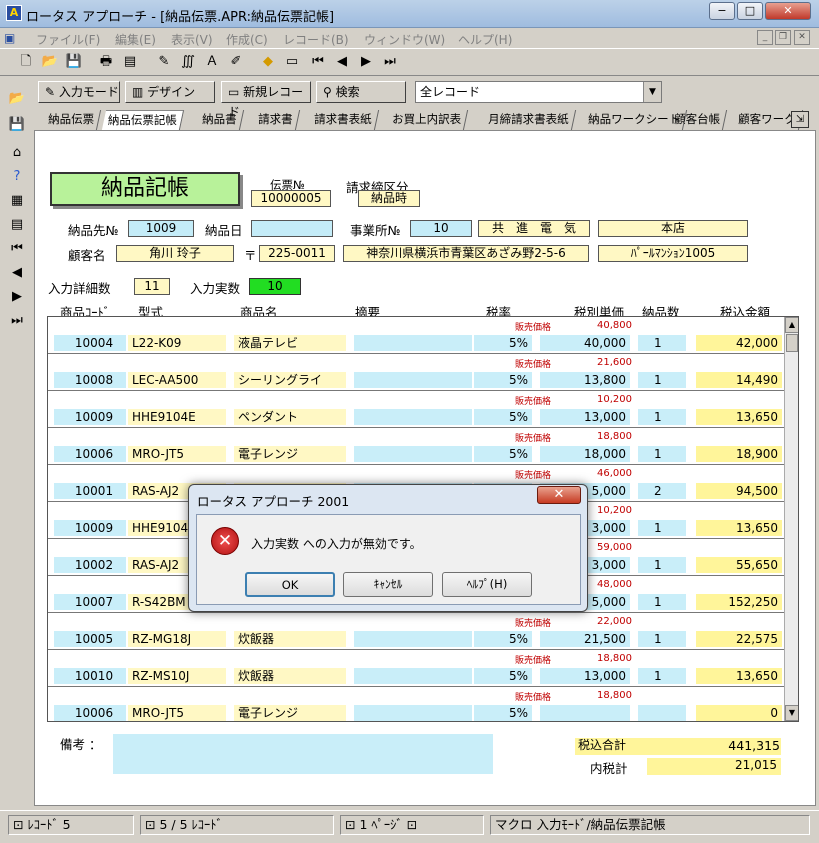  I want to click on cell-code: 10002, so click(90, 565).